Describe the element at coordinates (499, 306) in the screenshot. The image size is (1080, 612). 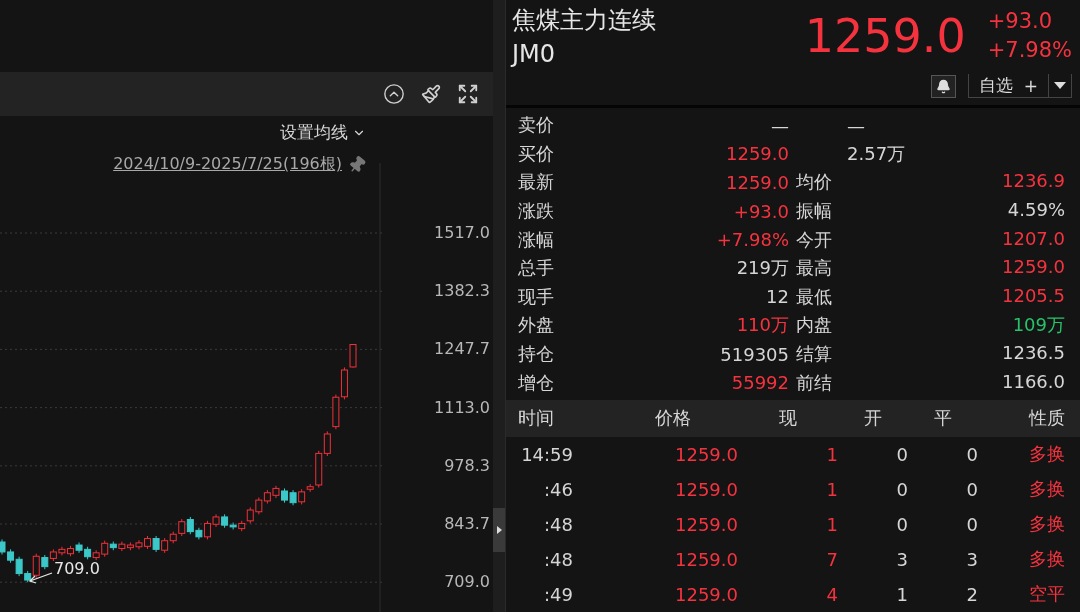
I see `scrollbar` at that location.